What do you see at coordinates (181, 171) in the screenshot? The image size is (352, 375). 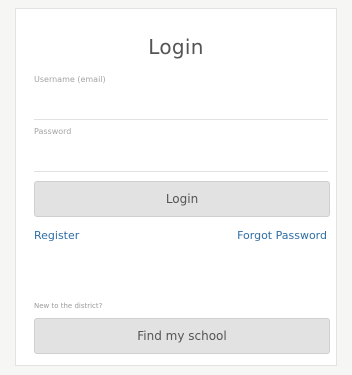 I see `password-underline` at bounding box center [181, 171].